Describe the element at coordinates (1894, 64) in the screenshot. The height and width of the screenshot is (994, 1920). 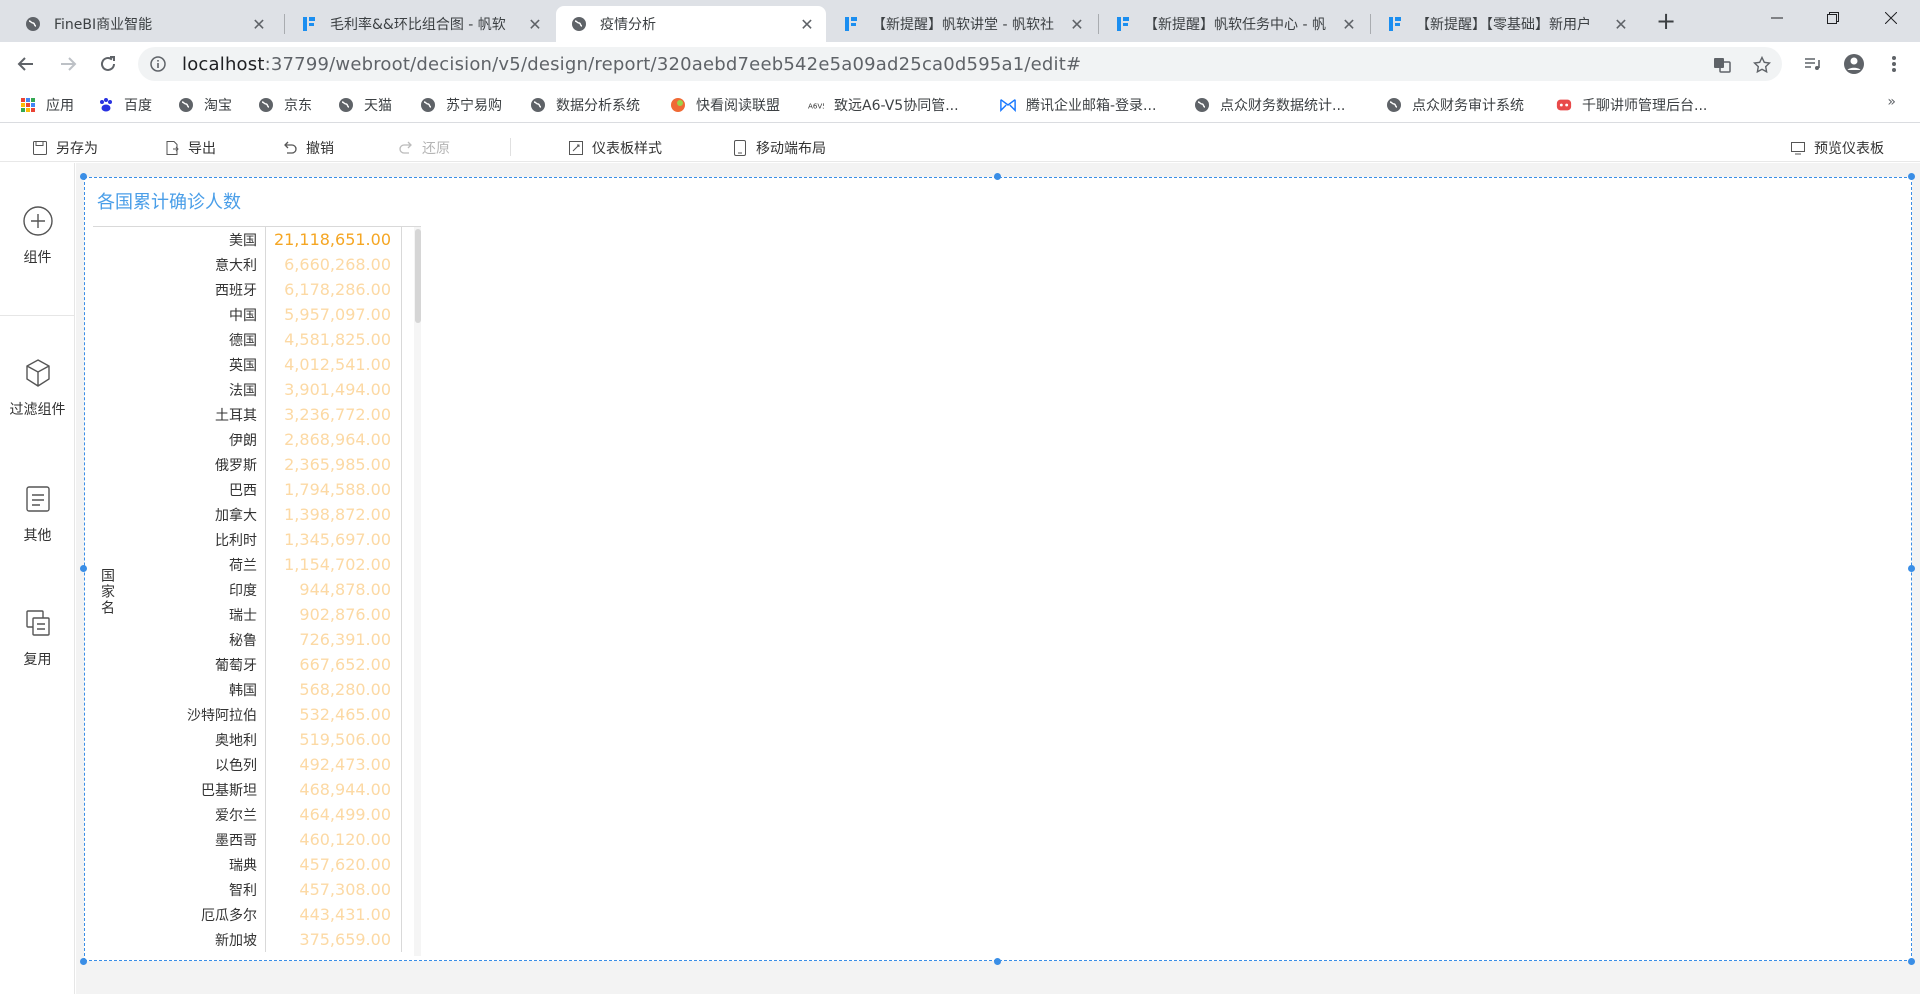
I see `menu-kebab-icon` at that location.